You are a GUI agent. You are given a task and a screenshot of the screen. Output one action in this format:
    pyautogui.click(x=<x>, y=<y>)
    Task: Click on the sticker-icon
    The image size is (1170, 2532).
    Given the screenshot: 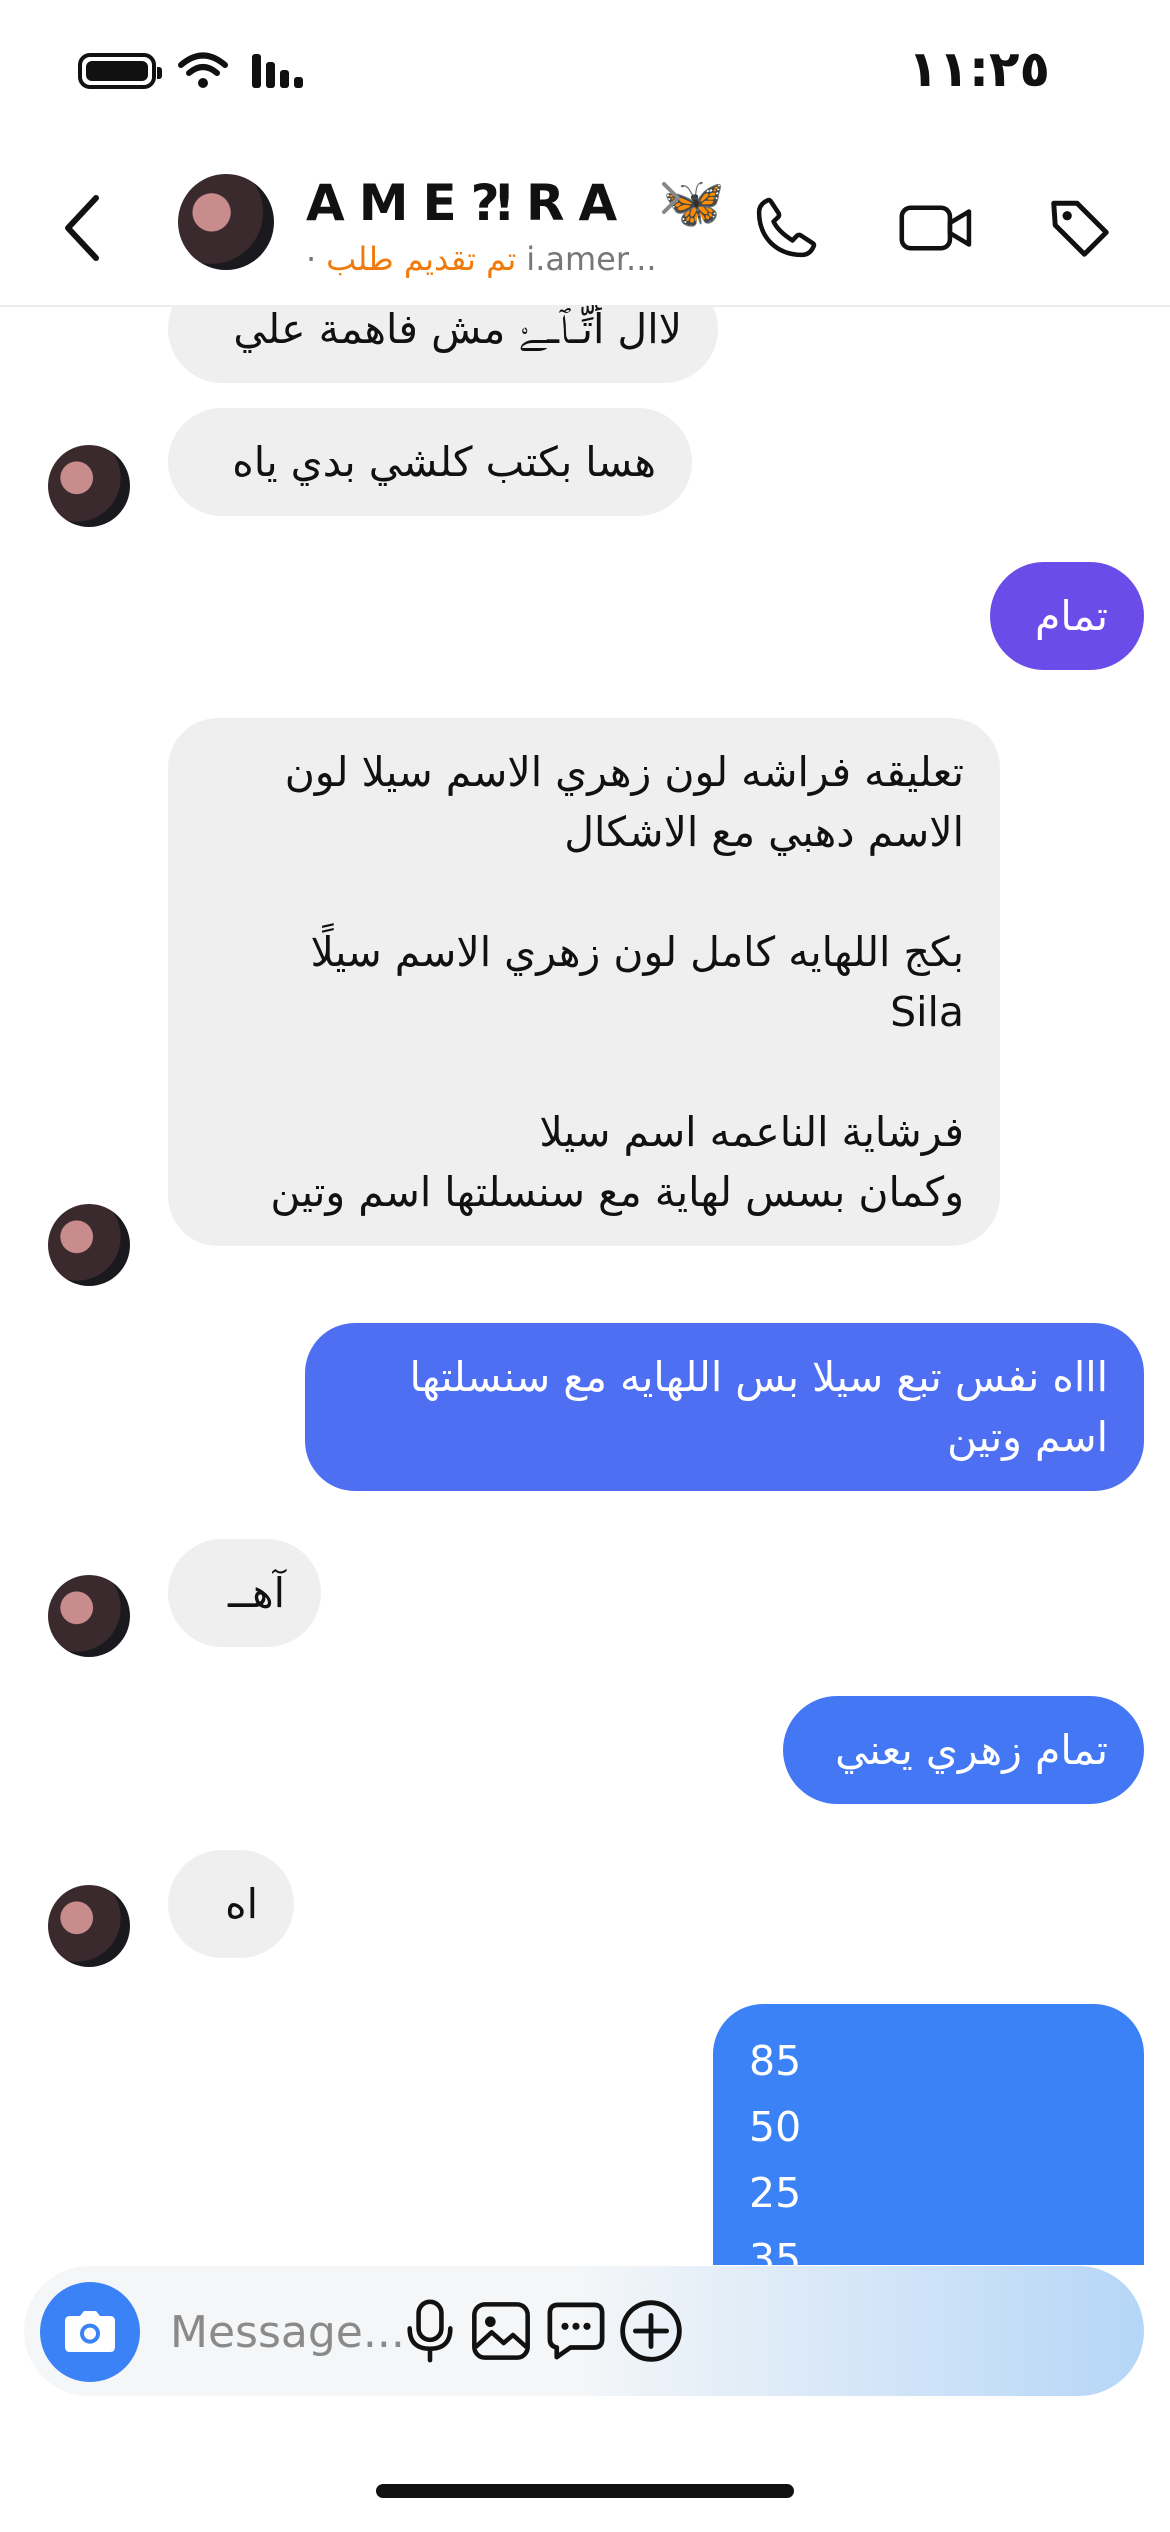 What is the action you would take?
    pyautogui.click(x=576, y=2331)
    